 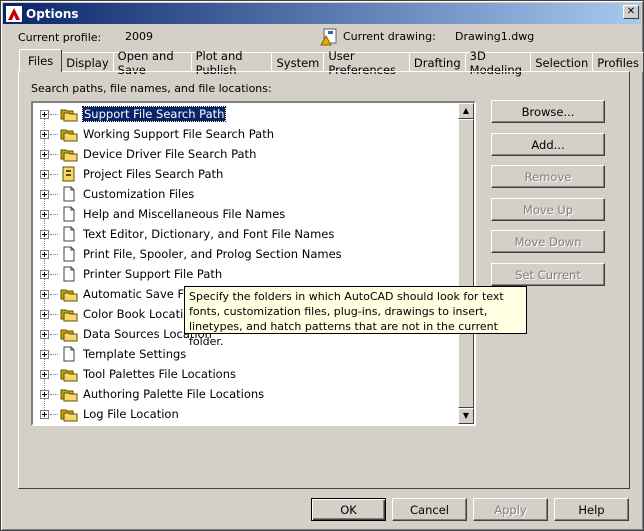 What do you see at coordinates (429, 509) in the screenshot?
I see `cancel-button: Cancel` at bounding box center [429, 509].